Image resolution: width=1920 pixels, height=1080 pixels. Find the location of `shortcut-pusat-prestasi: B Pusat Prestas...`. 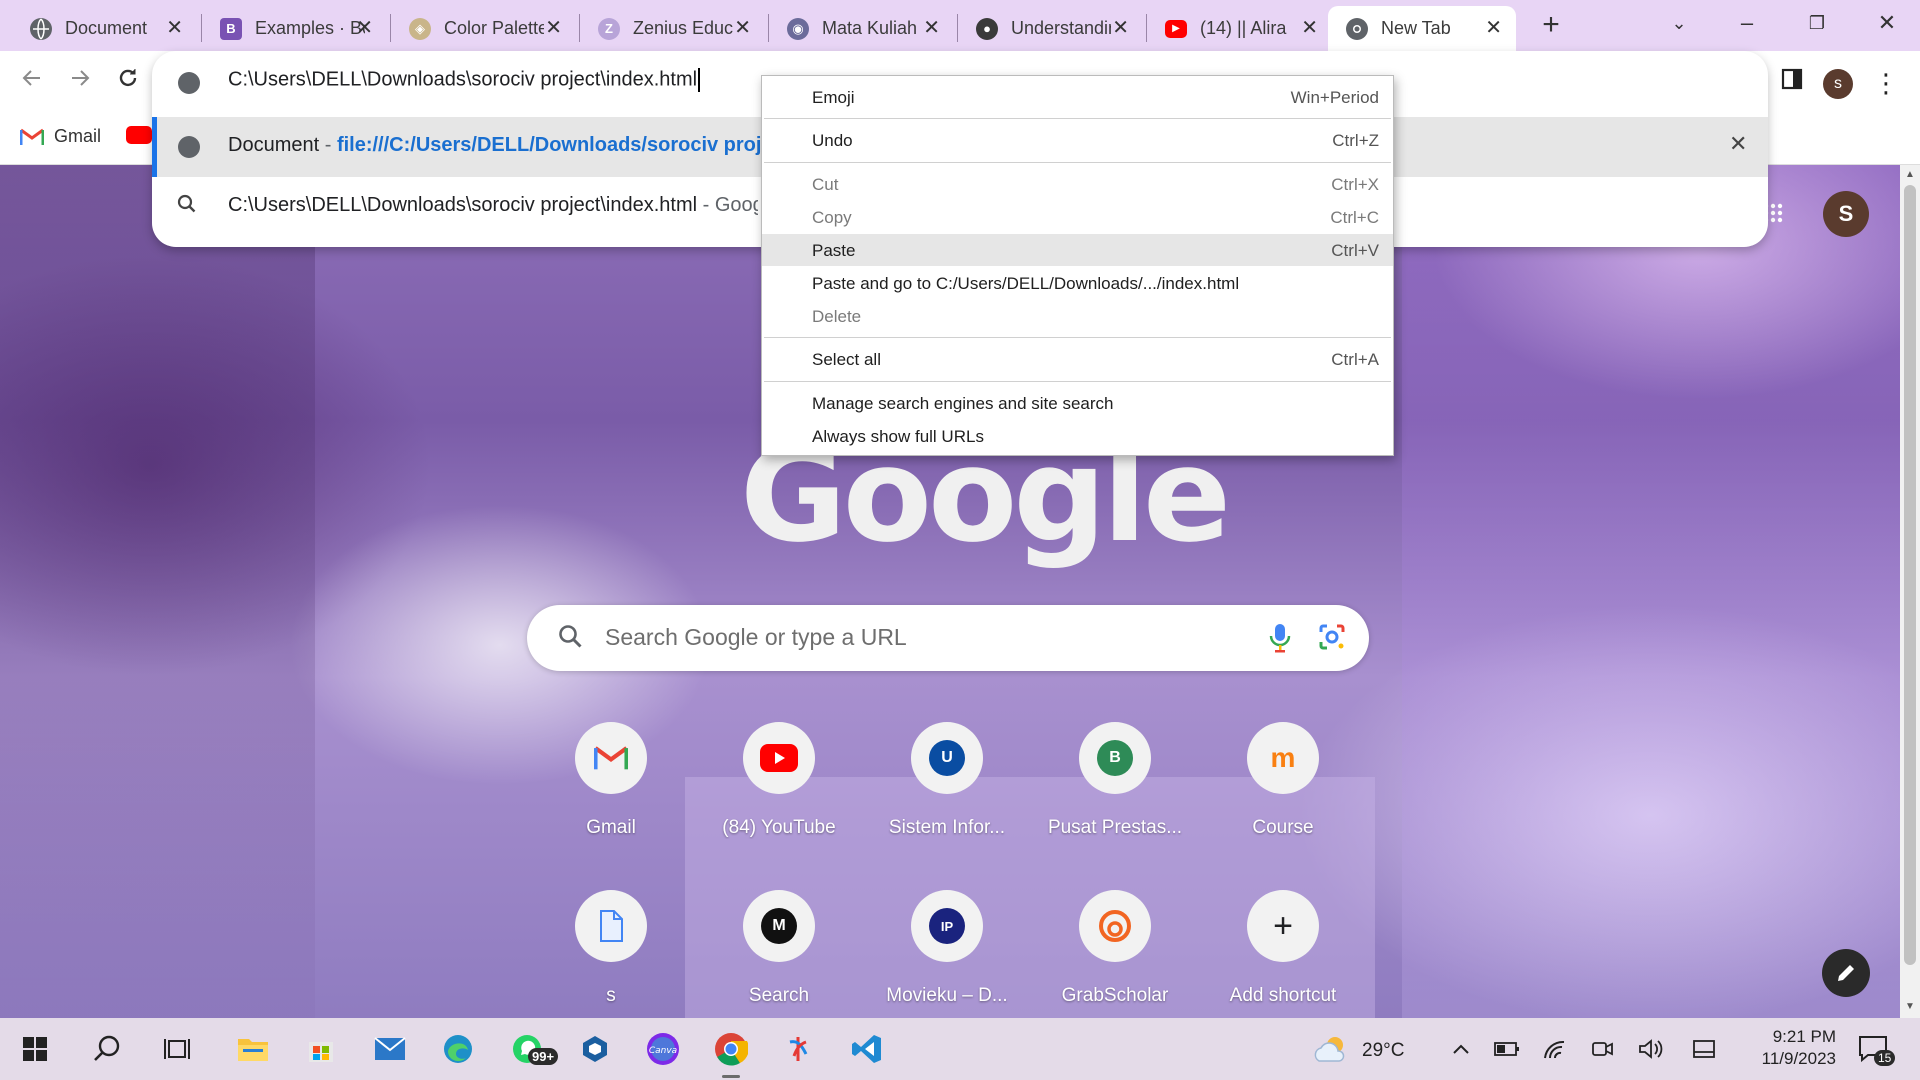

shortcut-pusat-prestasi: B Pusat Prestas... is located at coordinates (1115, 797).